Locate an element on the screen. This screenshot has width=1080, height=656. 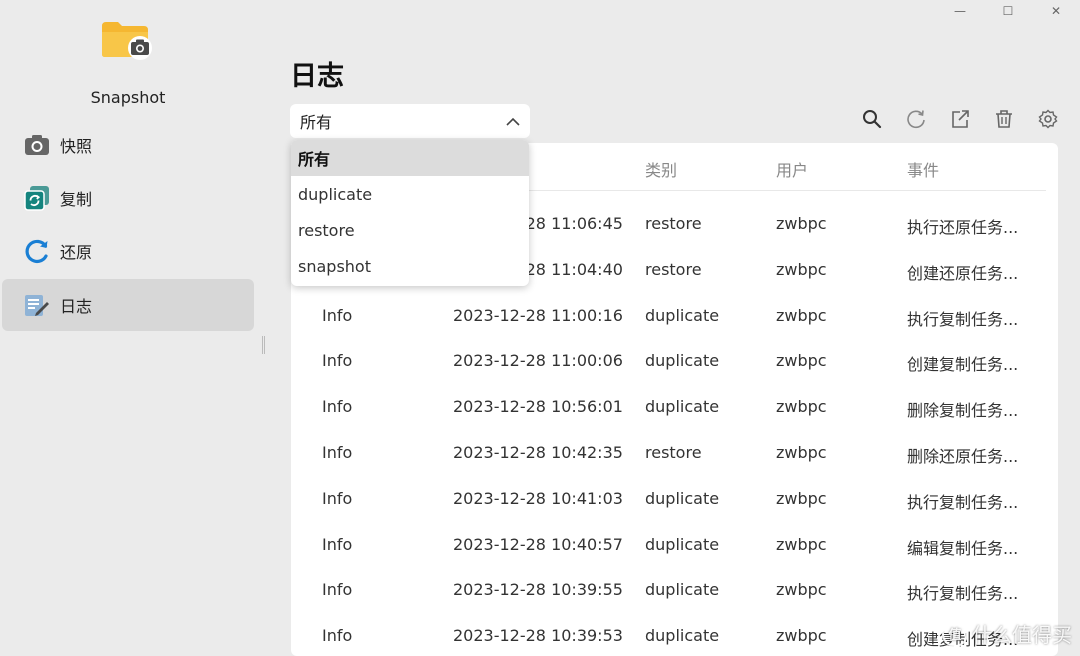
column-header-event: 事件 is located at coordinates (923, 169).